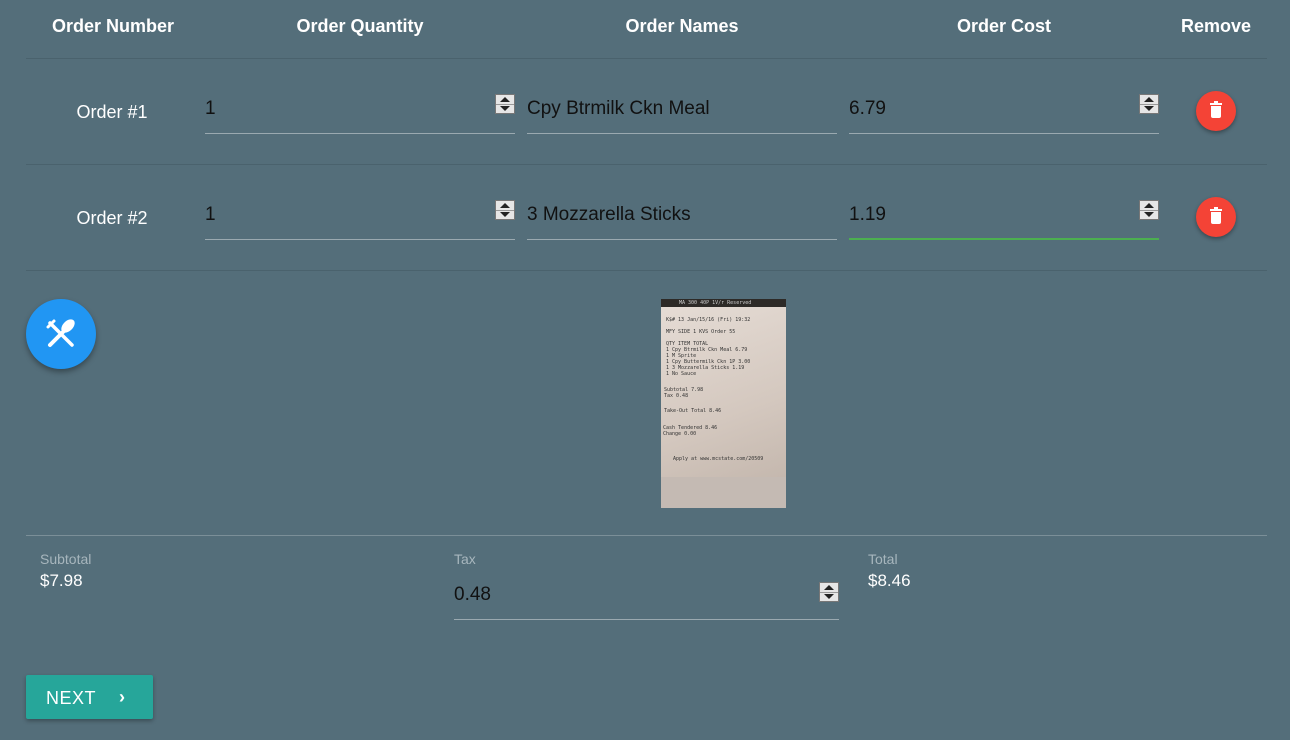  I want to click on cost-input: 6.79, so click(1004, 112).